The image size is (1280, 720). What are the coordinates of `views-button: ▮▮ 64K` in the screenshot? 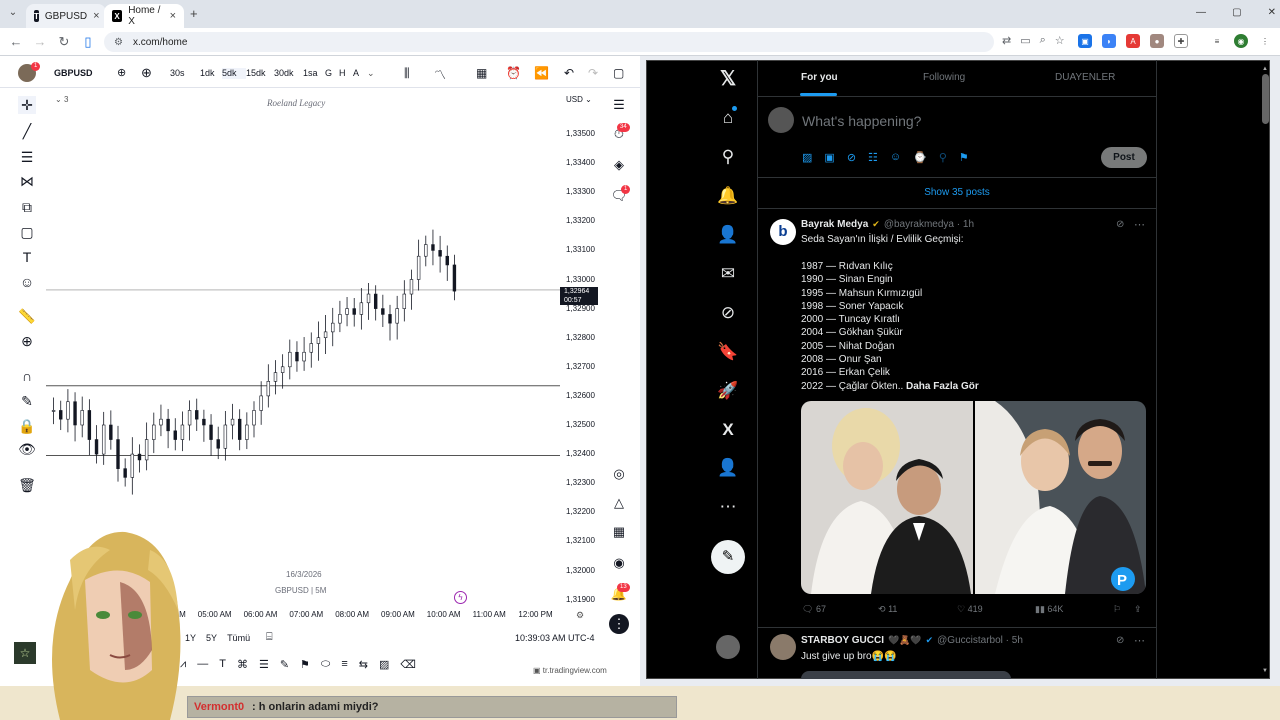 It's located at (1049, 609).